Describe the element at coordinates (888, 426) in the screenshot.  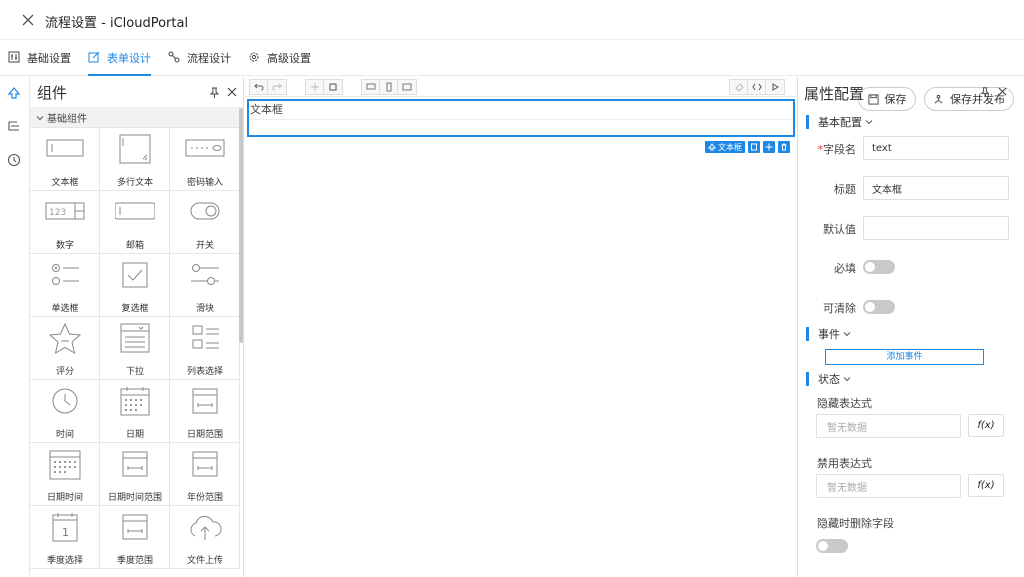
I see `hide-expression-input: 暂无数据` at that location.